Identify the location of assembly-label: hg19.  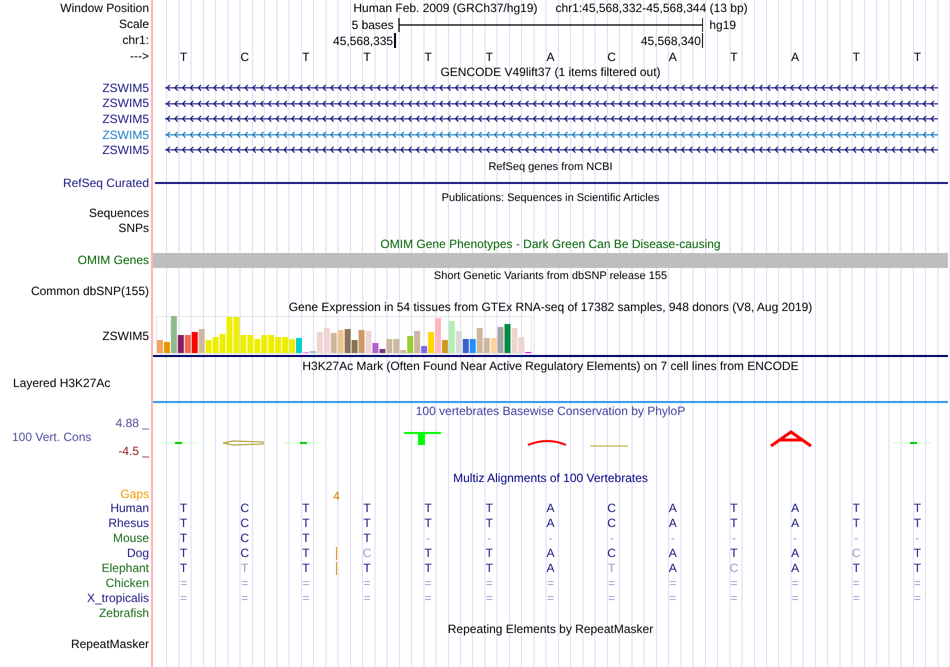
(722, 25).